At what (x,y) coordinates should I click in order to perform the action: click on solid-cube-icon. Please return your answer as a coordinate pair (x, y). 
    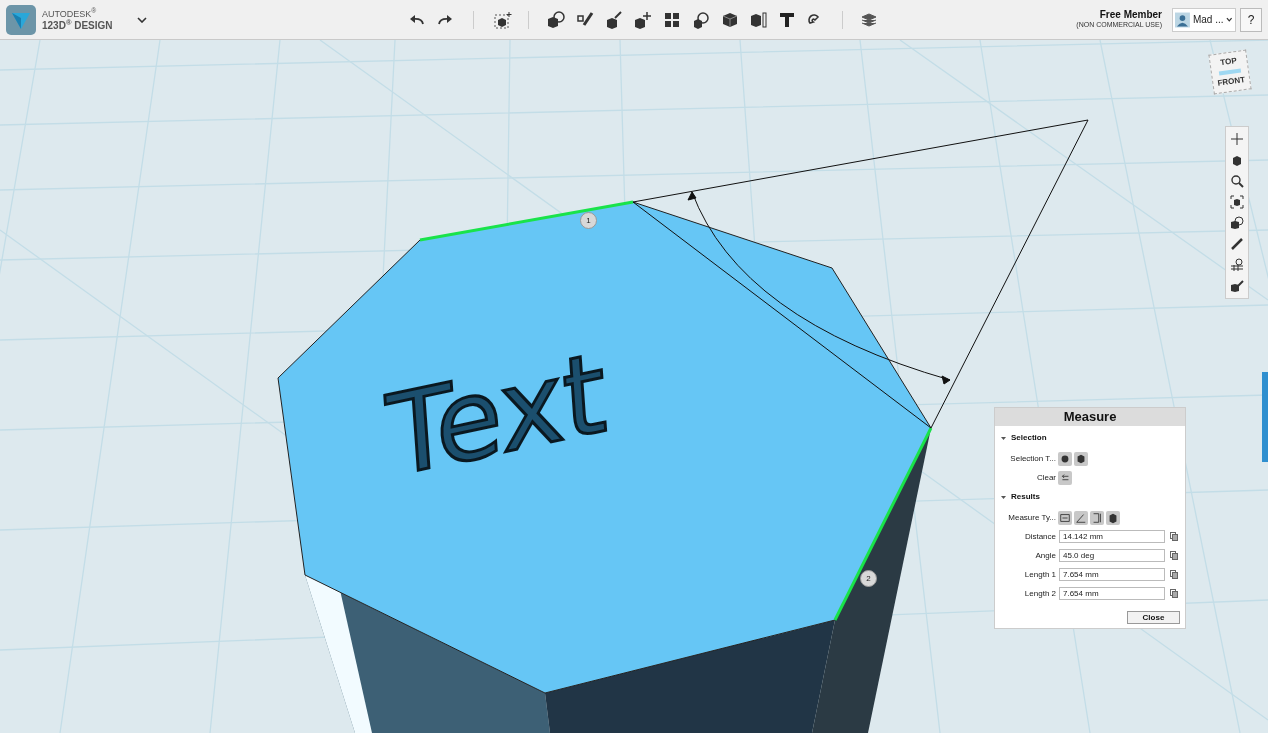
    Looking at the image, I should click on (729, 19).